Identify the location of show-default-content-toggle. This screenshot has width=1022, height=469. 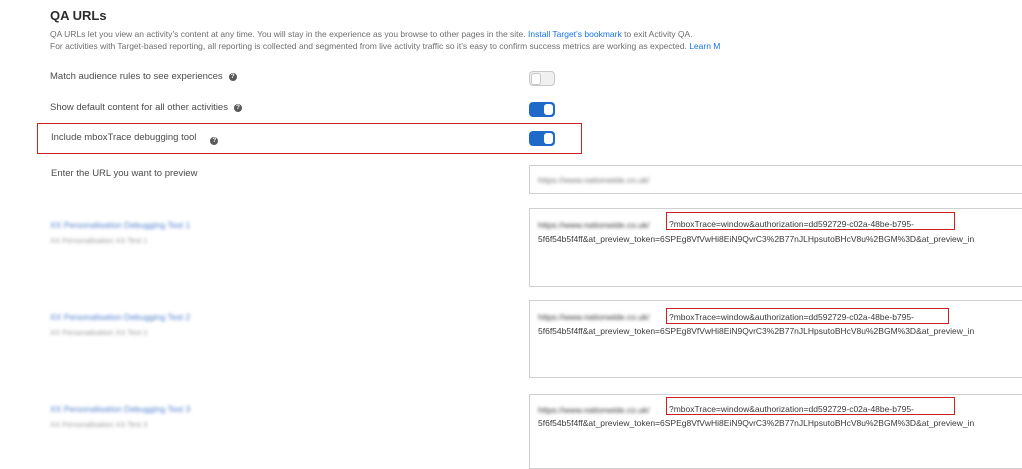
(542, 109).